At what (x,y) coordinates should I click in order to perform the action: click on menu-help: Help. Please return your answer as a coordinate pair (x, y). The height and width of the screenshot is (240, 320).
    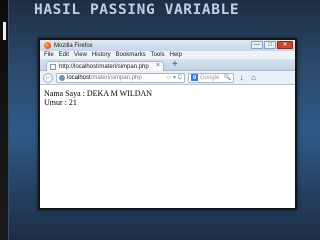
    Looking at the image, I should click on (176, 55).